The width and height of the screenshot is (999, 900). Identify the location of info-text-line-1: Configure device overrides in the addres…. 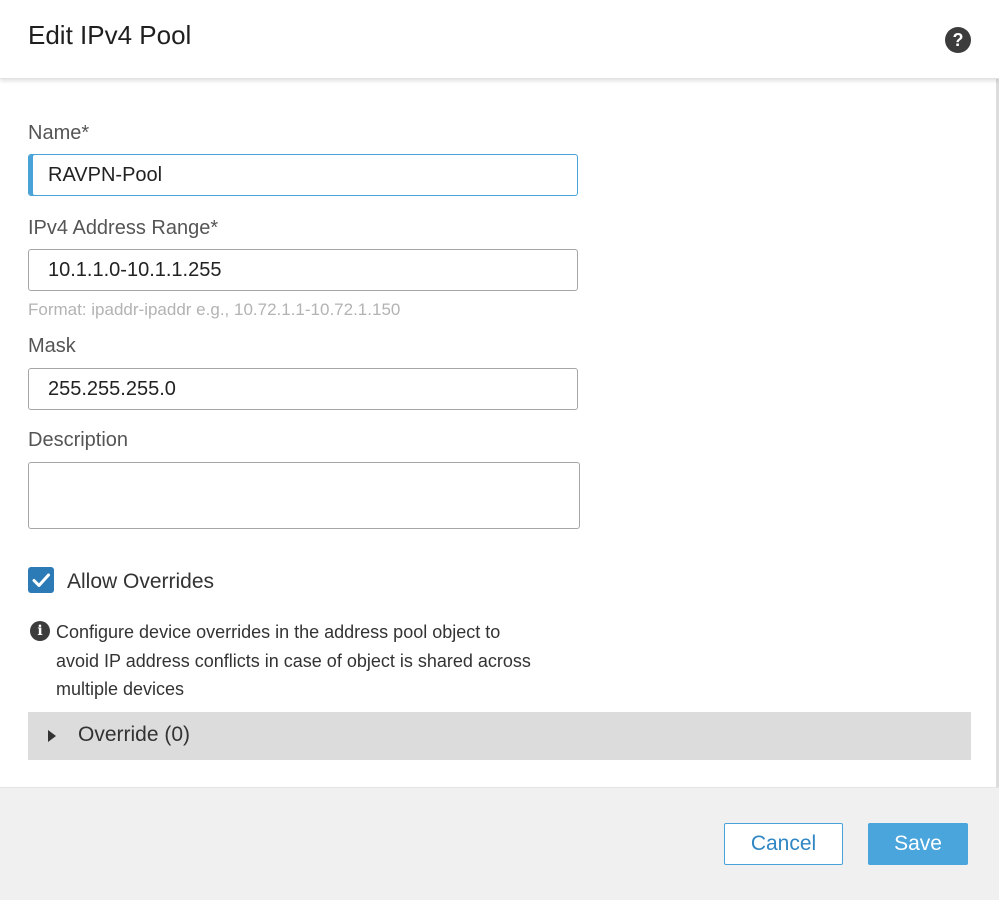
(278, 632).